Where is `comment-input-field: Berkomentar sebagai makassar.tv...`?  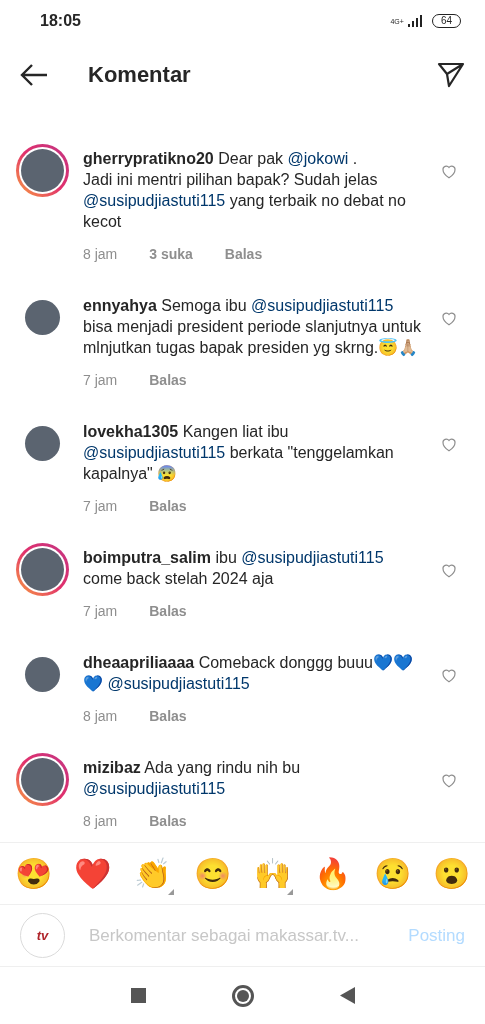 comment-input-field: Berkomentar sebagai makassar.tv... is located at coordinates (237, 935).